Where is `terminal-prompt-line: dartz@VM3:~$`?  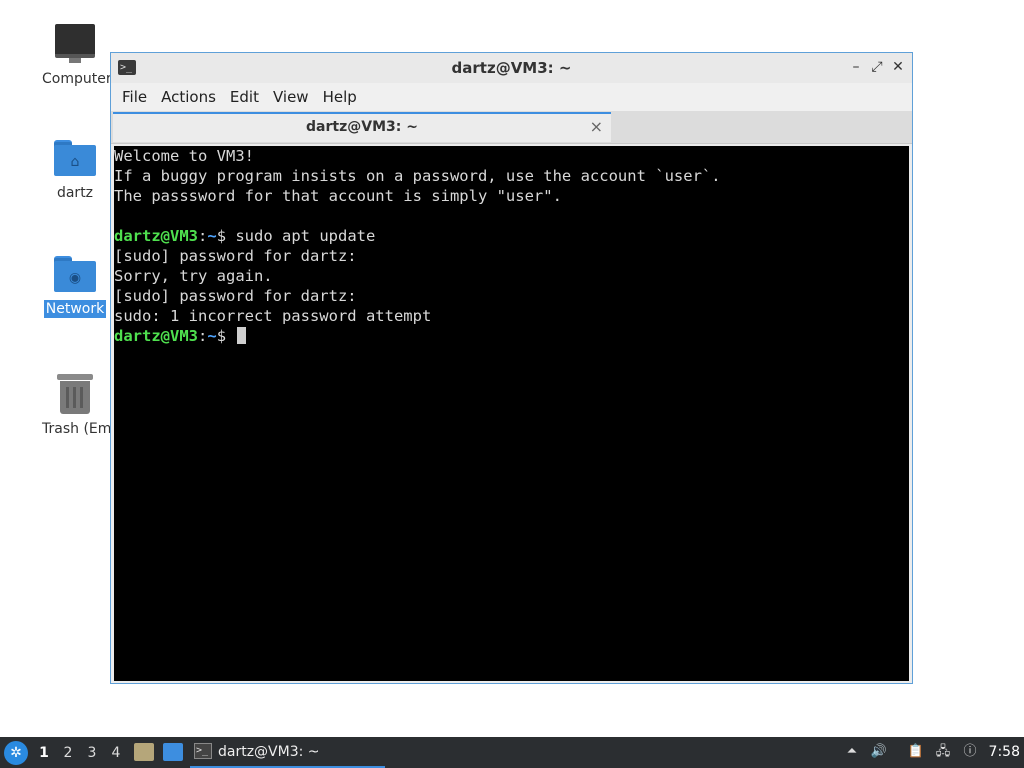 terminal-prompt-line: dartz@VM3:~$ is located at coordinates (511, 336).